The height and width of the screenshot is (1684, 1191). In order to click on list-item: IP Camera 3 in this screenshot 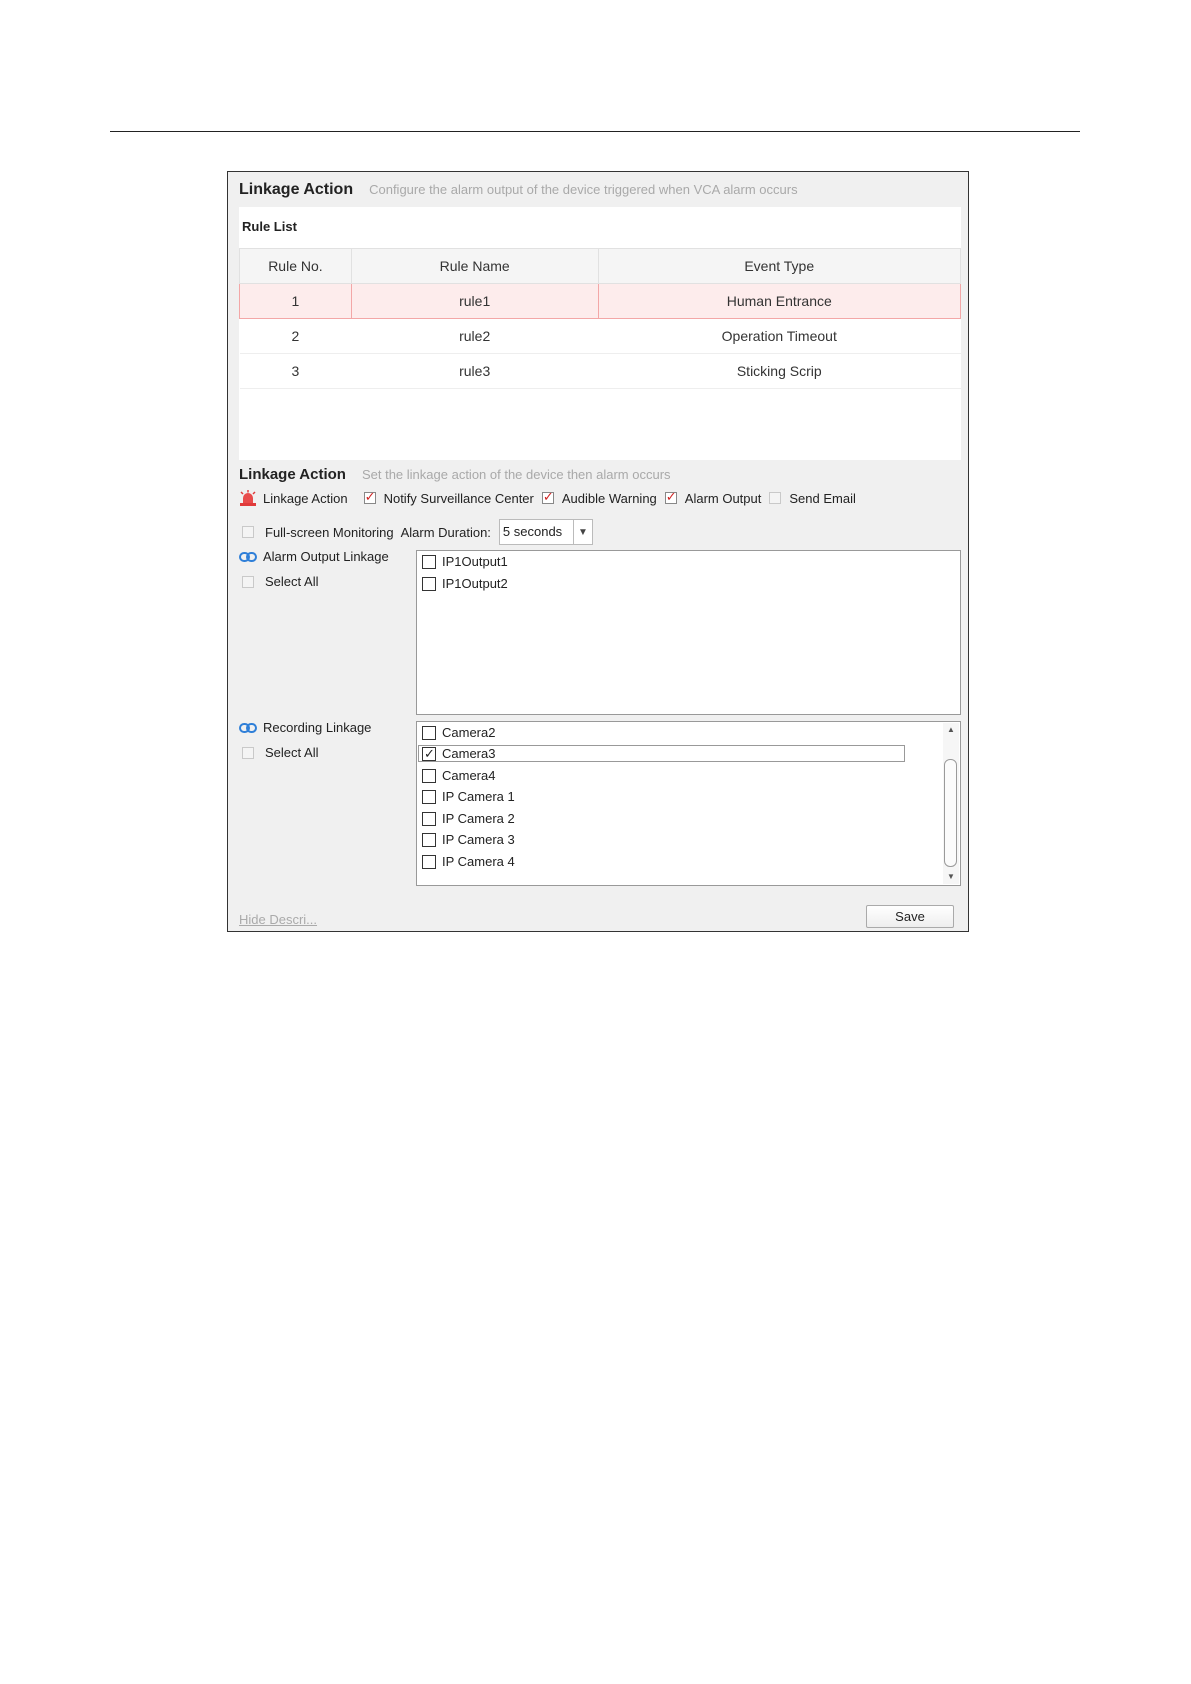, I will do `click(468, 839)`.